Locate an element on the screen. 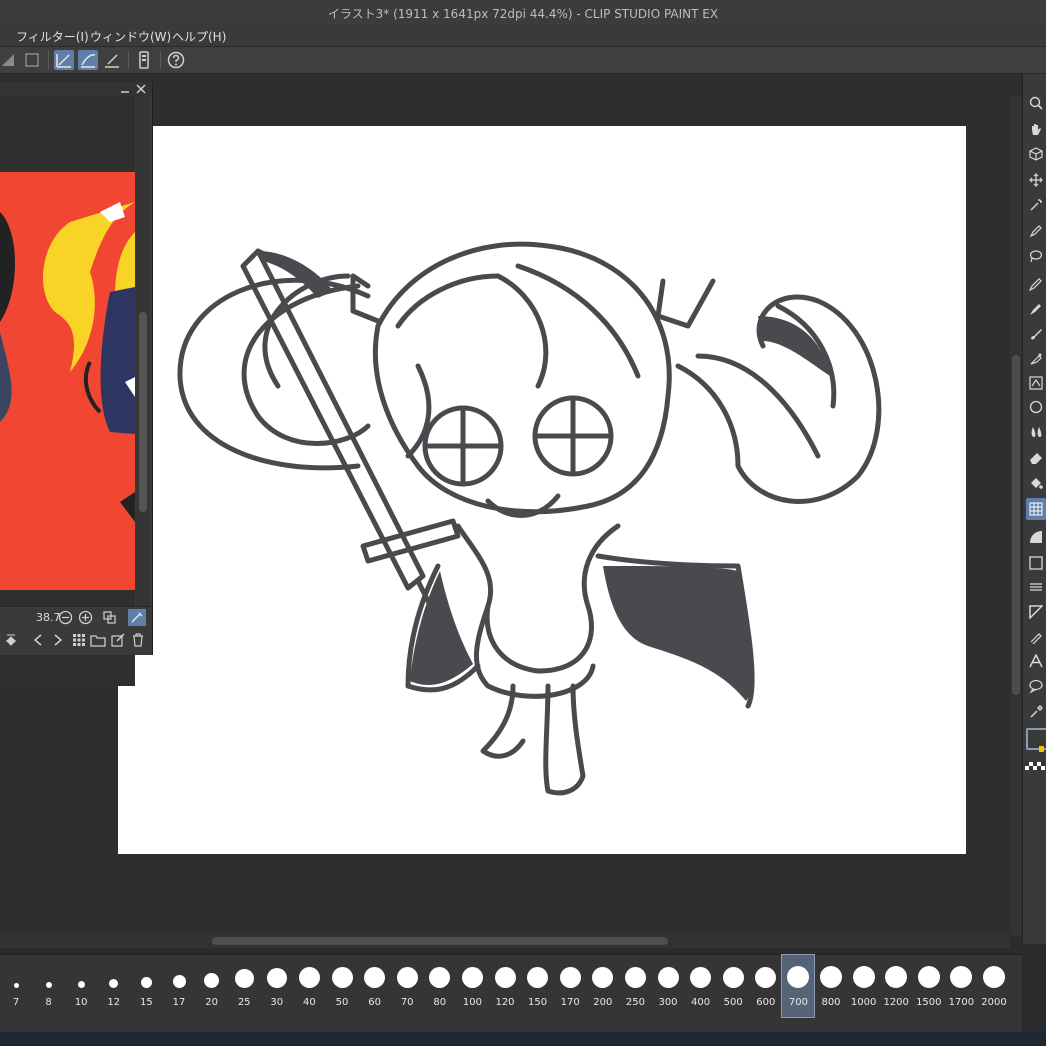  sub-color-swatch is located at coordinates (1041, 749).